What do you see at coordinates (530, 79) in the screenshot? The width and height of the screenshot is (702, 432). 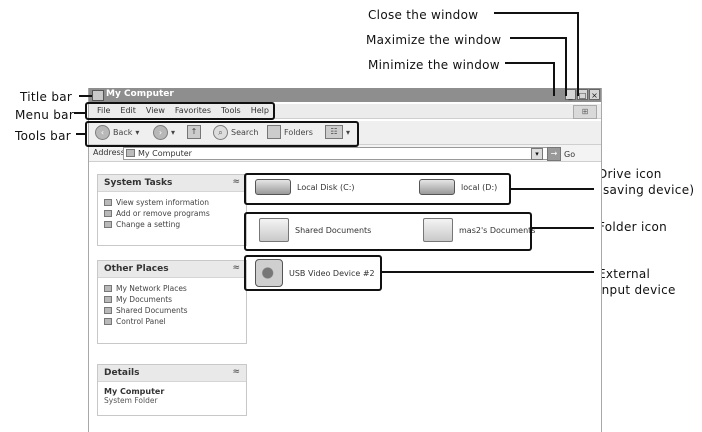 I see `leader-minimize` at bounding box center [530, 79].